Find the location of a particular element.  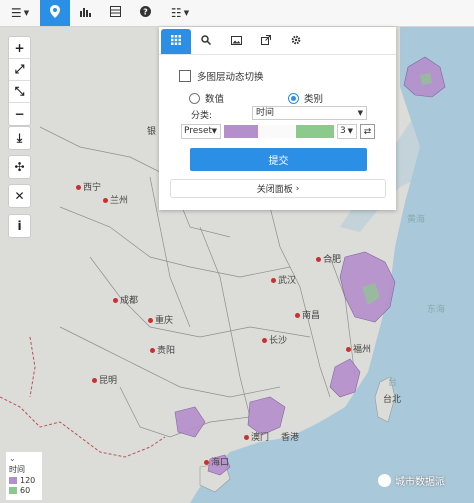

top-toolbar: ☰ ▼ ? ☷ ▼ is located at coordinates (237, 13).